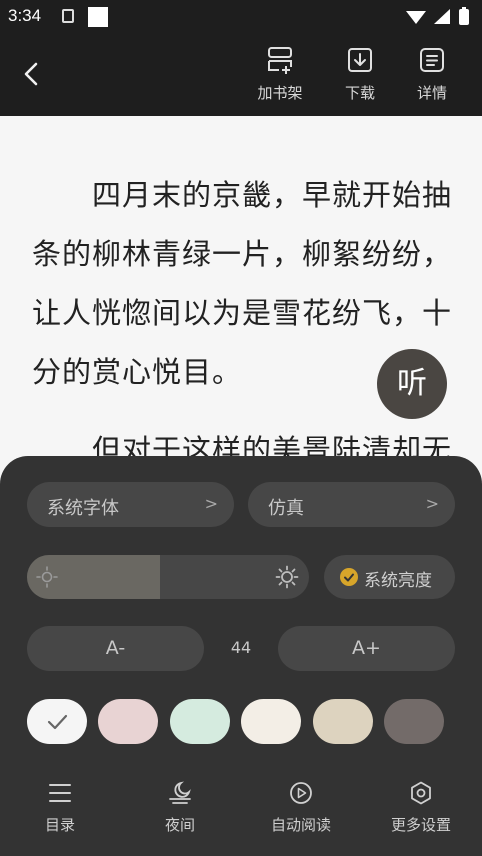  I want to click on page-turn-mode-label: 仿真, so click(286, 508).